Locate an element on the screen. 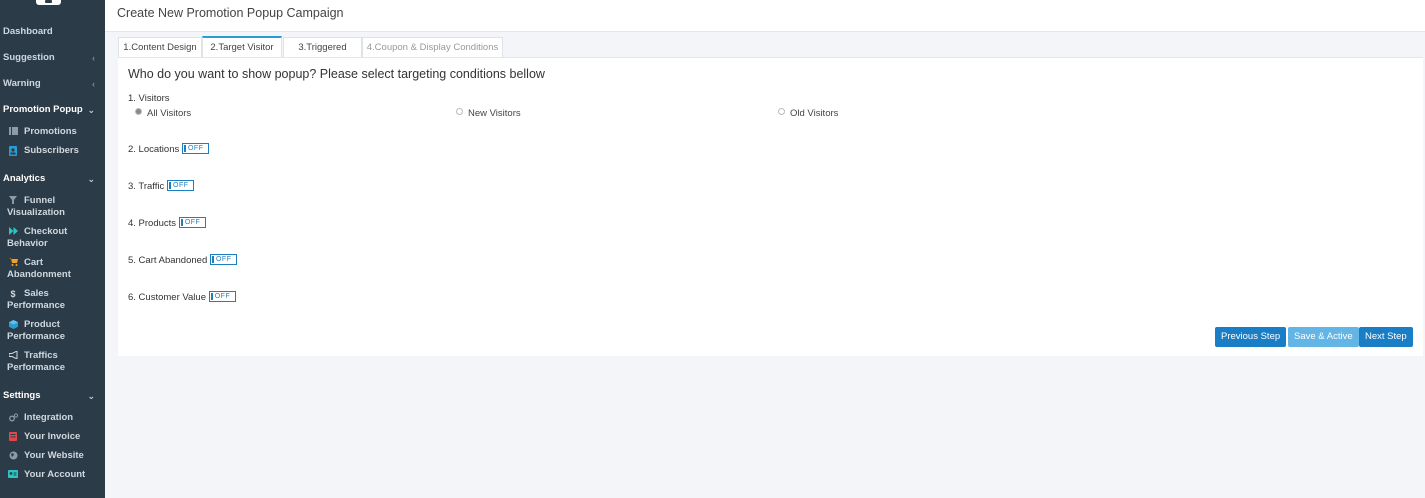  radio-old-visitors: Old Visitors is located at coordinates (808, 113).